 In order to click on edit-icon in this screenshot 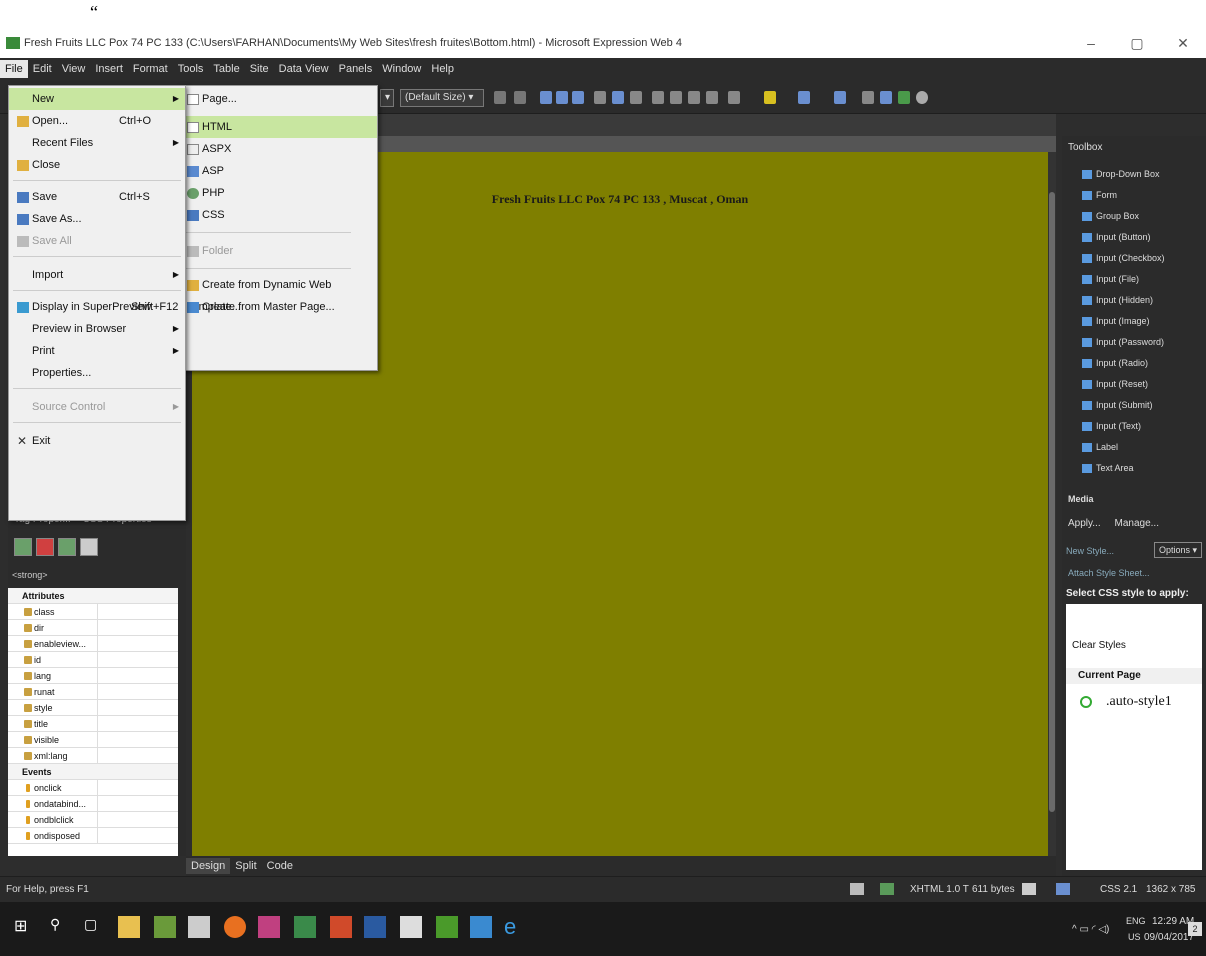, I will do `click(1029, 889)`.